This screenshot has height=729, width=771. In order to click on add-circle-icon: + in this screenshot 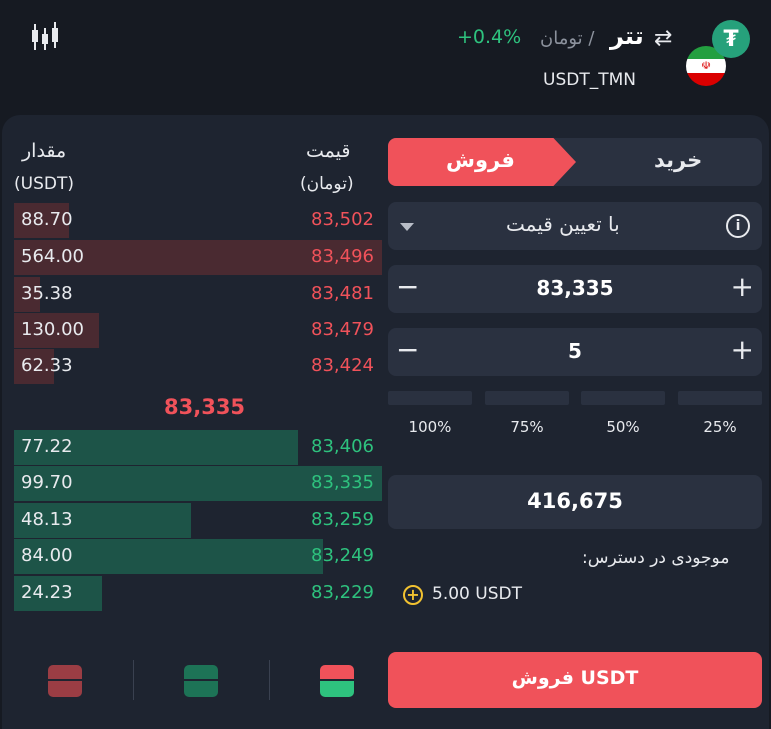, I will do `click(413, 595)`.